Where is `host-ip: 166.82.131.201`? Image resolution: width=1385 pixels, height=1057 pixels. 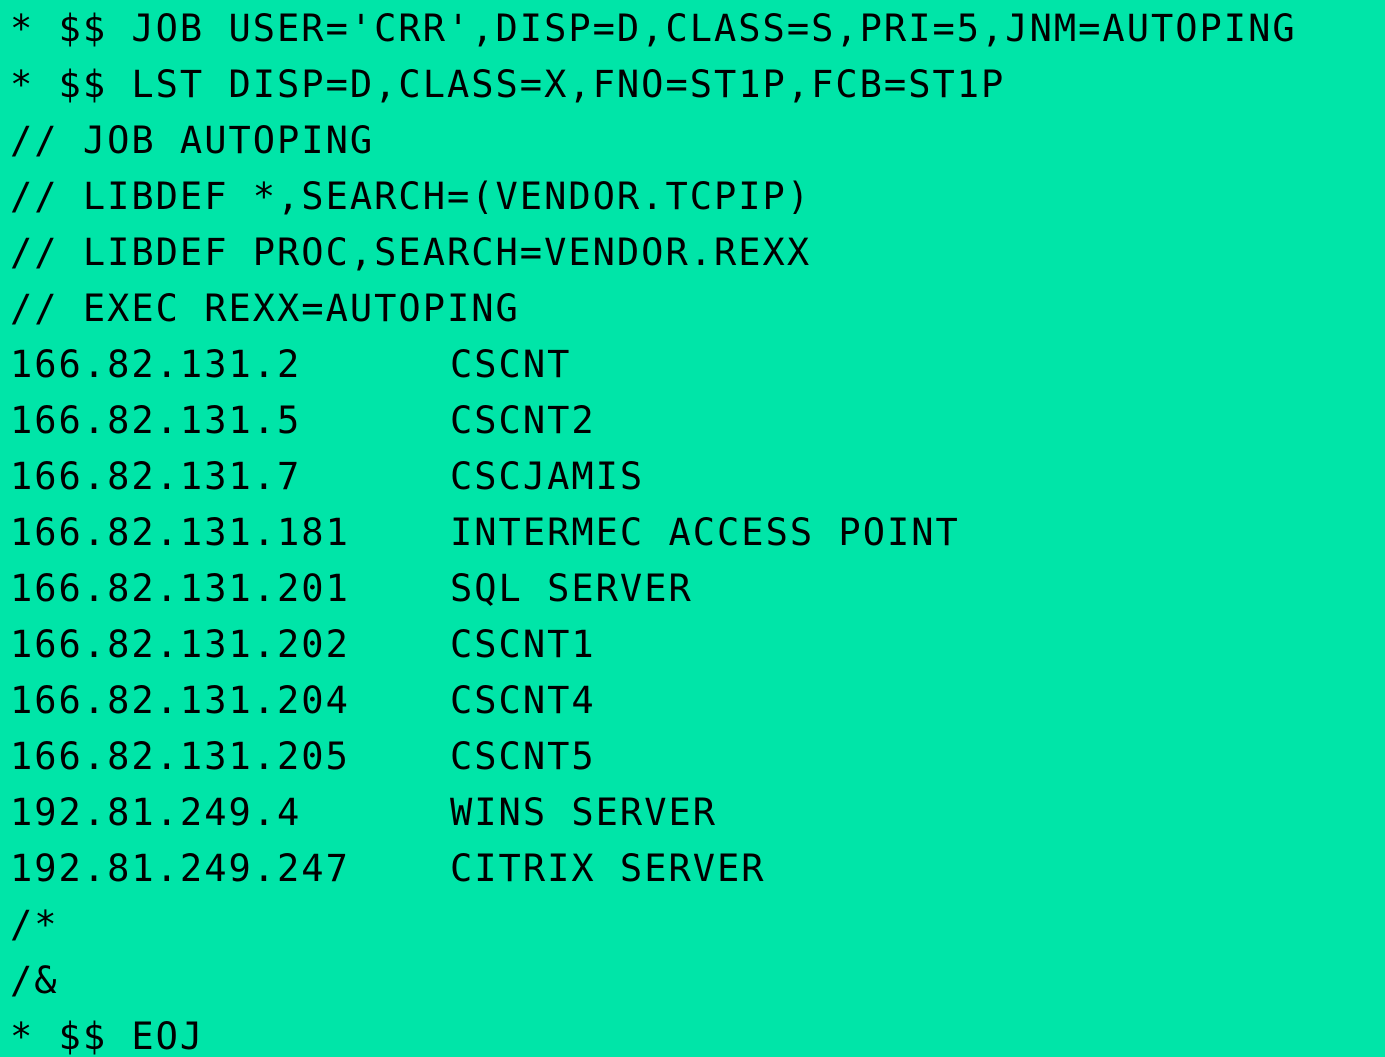 host-ip: 166.82.131.201 is located at coordinates (180, 588).